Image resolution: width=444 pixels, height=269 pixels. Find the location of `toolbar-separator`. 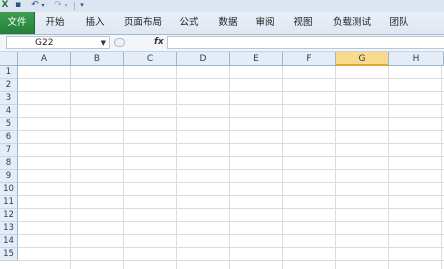

toolbar-separator is located at coordinates (74, 6).